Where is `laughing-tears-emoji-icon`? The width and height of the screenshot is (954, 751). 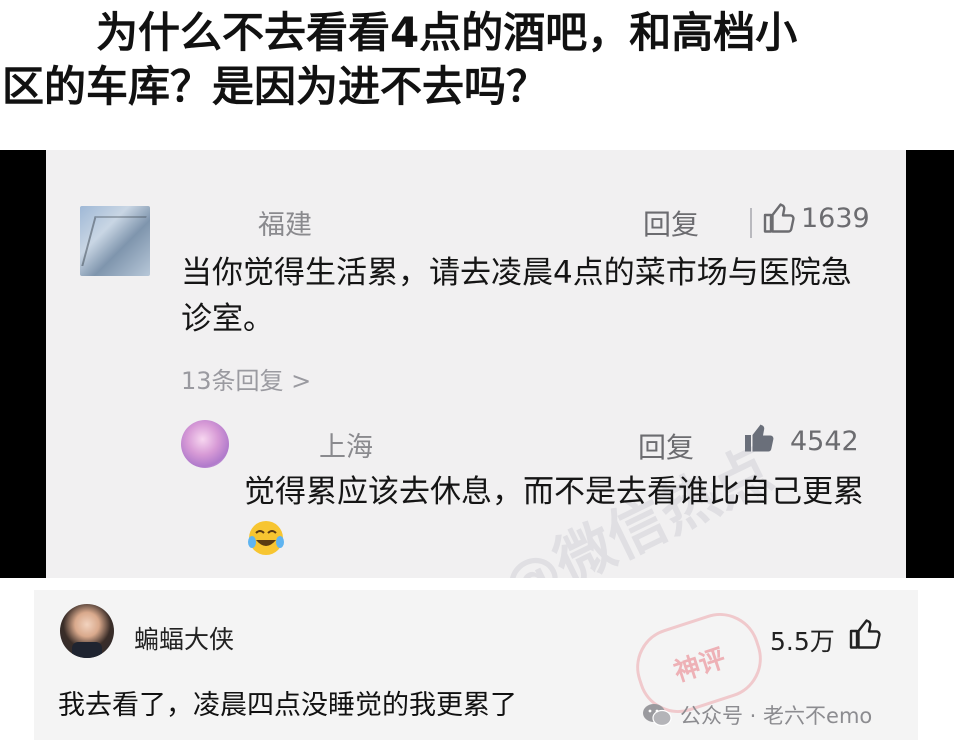 laughing-tears-emoji-icon is located at coordinates (266, 538).